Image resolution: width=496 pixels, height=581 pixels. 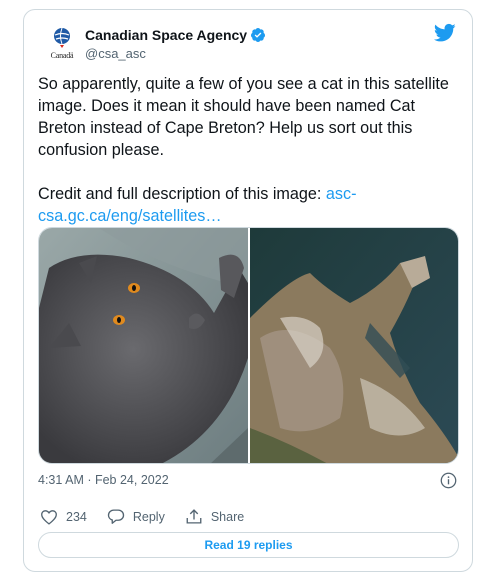 What do you see at coordinates (194, 516) in the screenshot?
I see `share-icon` at bounding box center [194, 516].